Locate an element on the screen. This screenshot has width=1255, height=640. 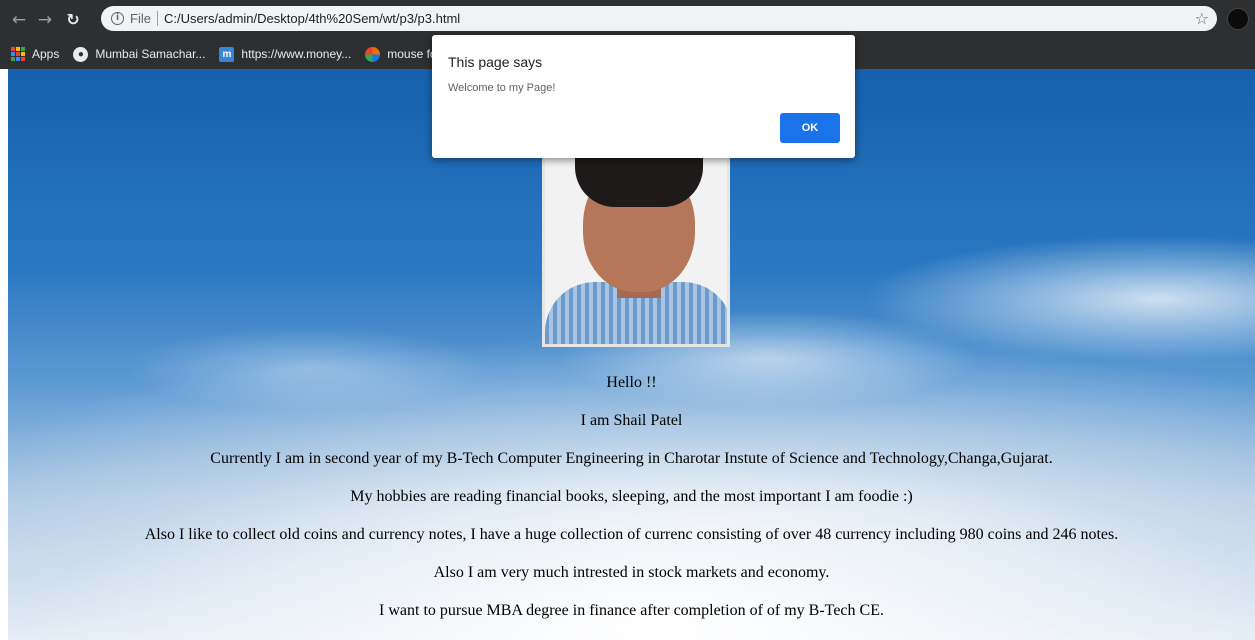
bookmark-apps: Apps is located at coordinates (35, 54).